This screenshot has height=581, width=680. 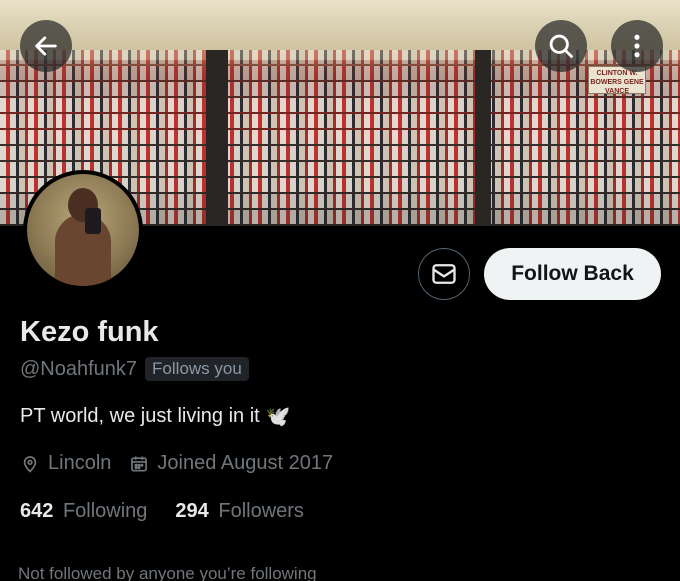 I want to click on following-link: 642 Following, so click(x=83, y=511).